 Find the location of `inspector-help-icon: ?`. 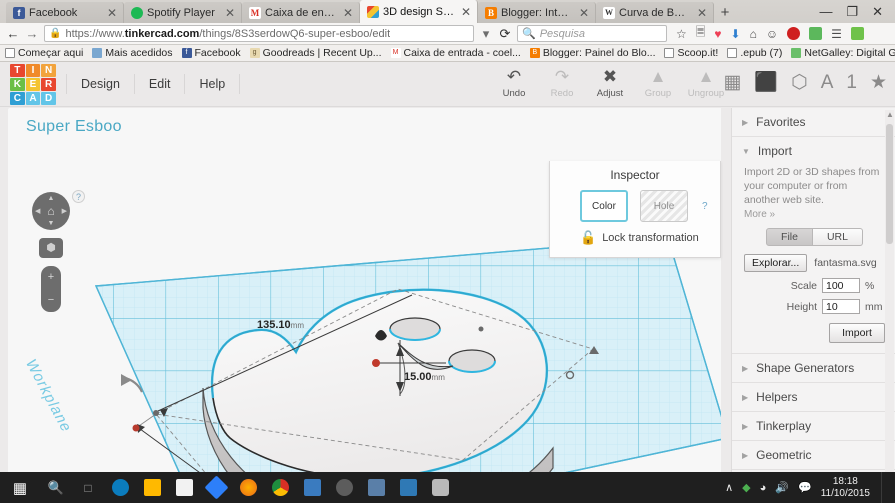

inspector-help-icon: ? is located at coordinates (705, 206).